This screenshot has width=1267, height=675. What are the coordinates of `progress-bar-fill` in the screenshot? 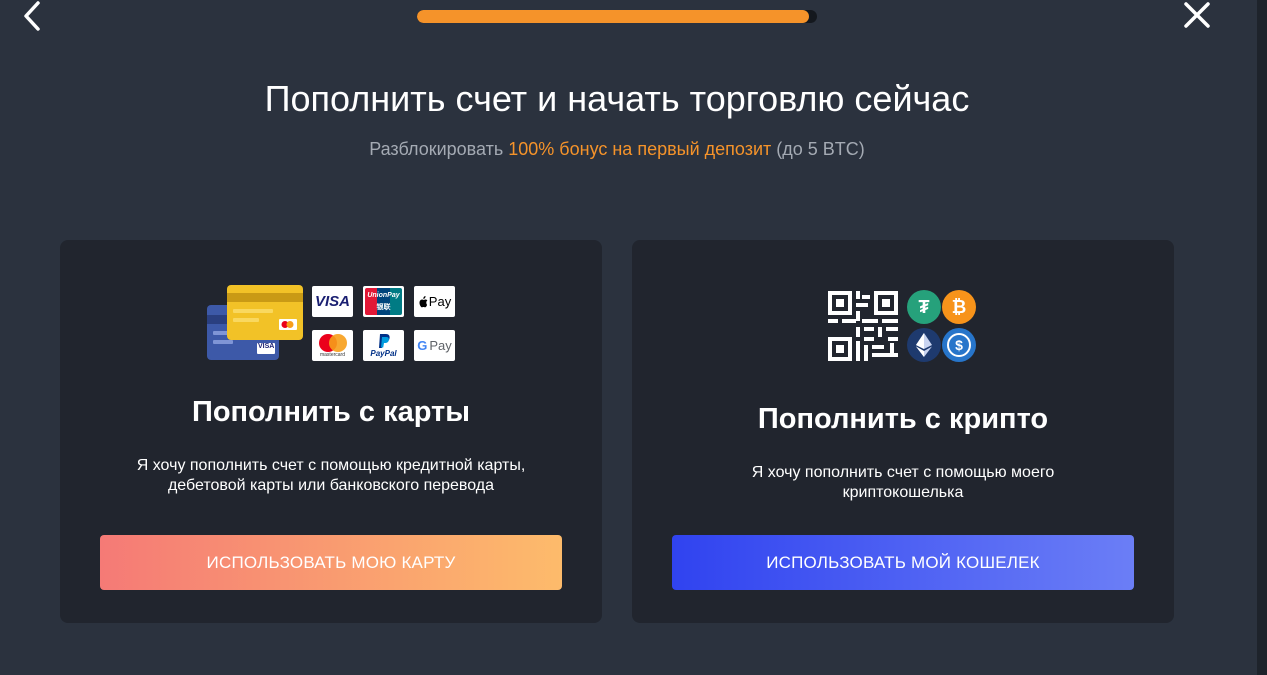 It's located at (613, 16).